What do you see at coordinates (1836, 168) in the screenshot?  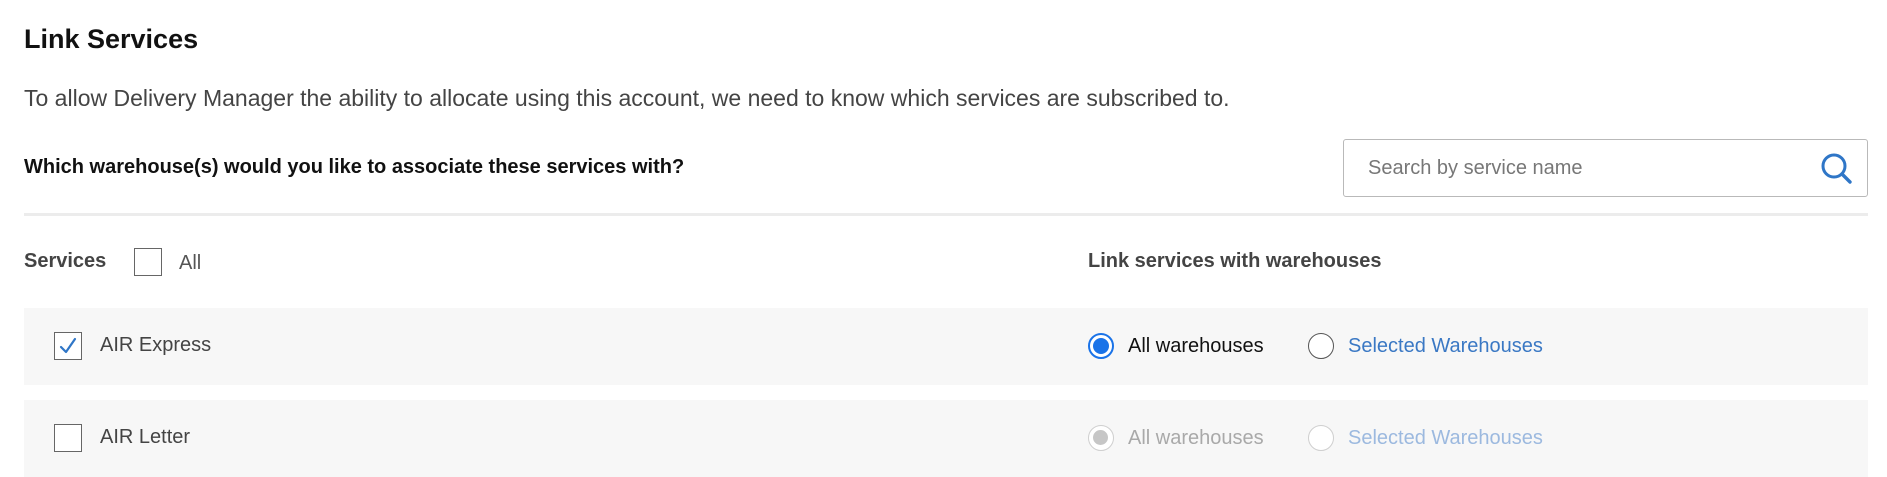 I see `search-icon` at bounding box center [1836, 168].